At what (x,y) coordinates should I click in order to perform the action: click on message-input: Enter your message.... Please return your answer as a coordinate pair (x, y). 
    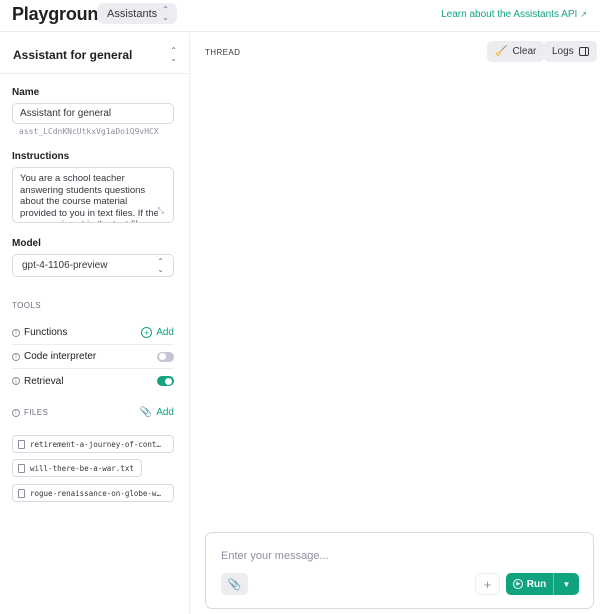
    Looking at the image, I should click on (275, 556).